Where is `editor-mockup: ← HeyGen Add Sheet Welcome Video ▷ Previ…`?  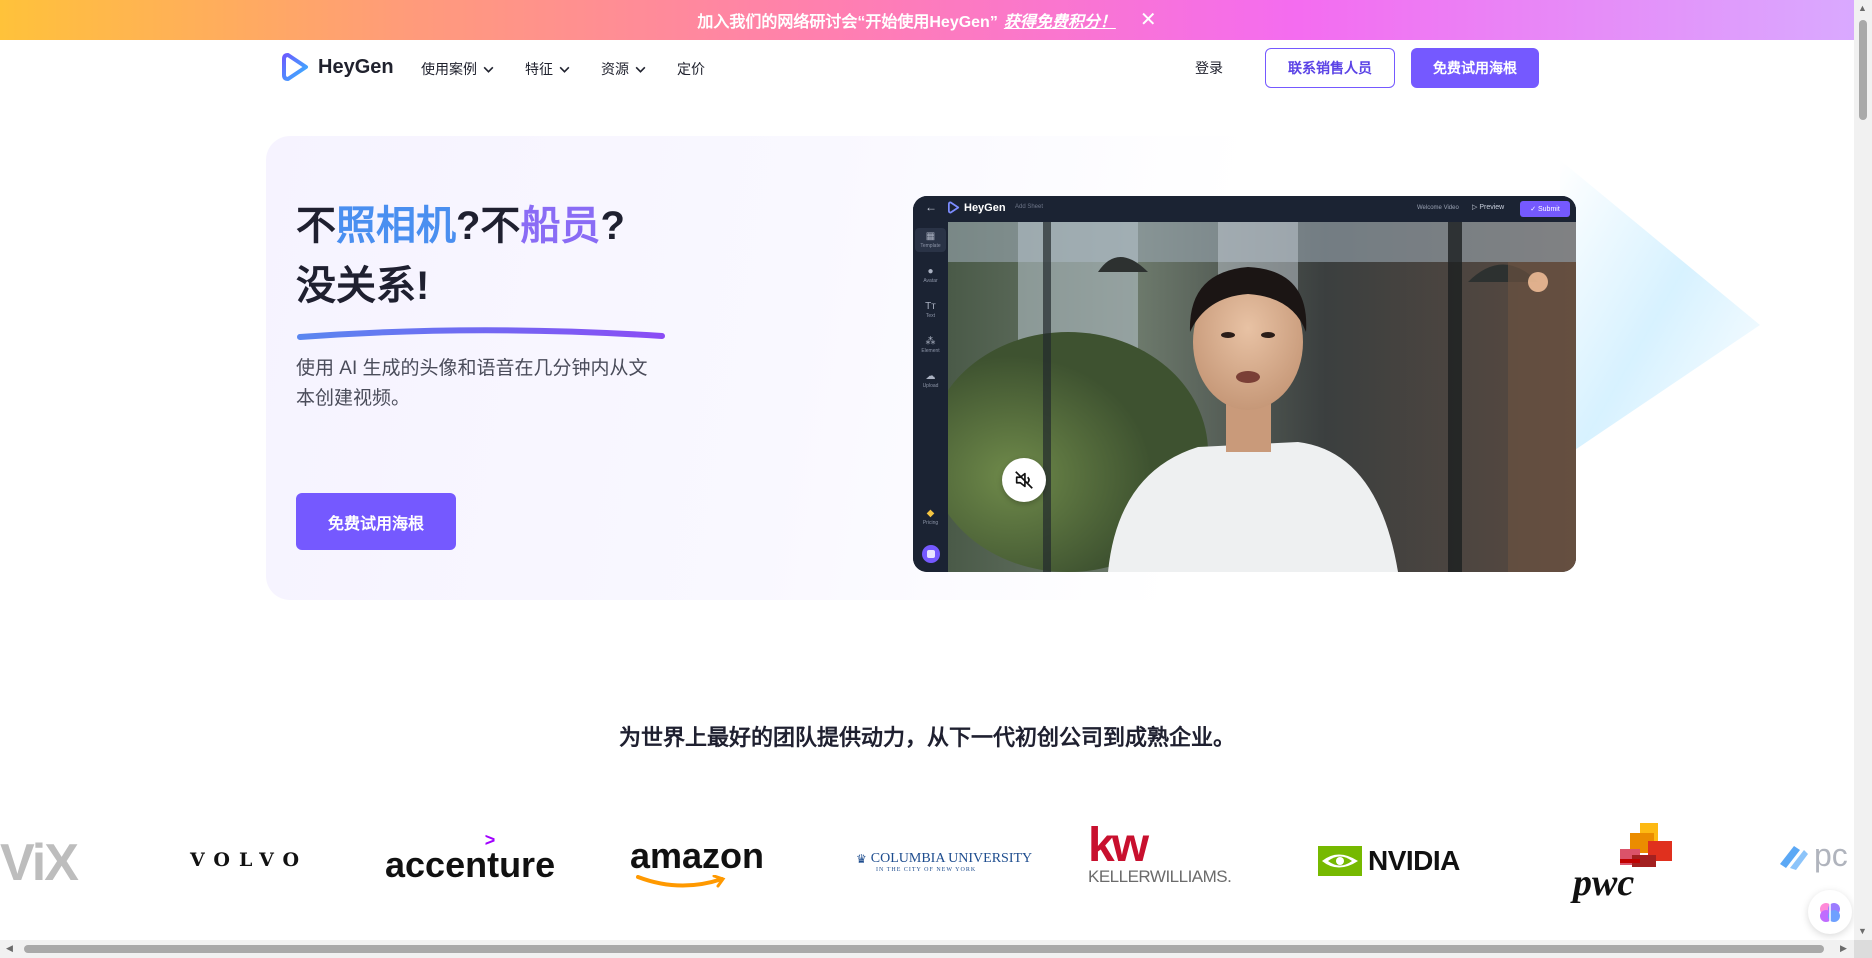 editor-mockup: ← HeyGen Add Sheet Welcome Video ▷ Previ… is located at coordinates (1244, 384).